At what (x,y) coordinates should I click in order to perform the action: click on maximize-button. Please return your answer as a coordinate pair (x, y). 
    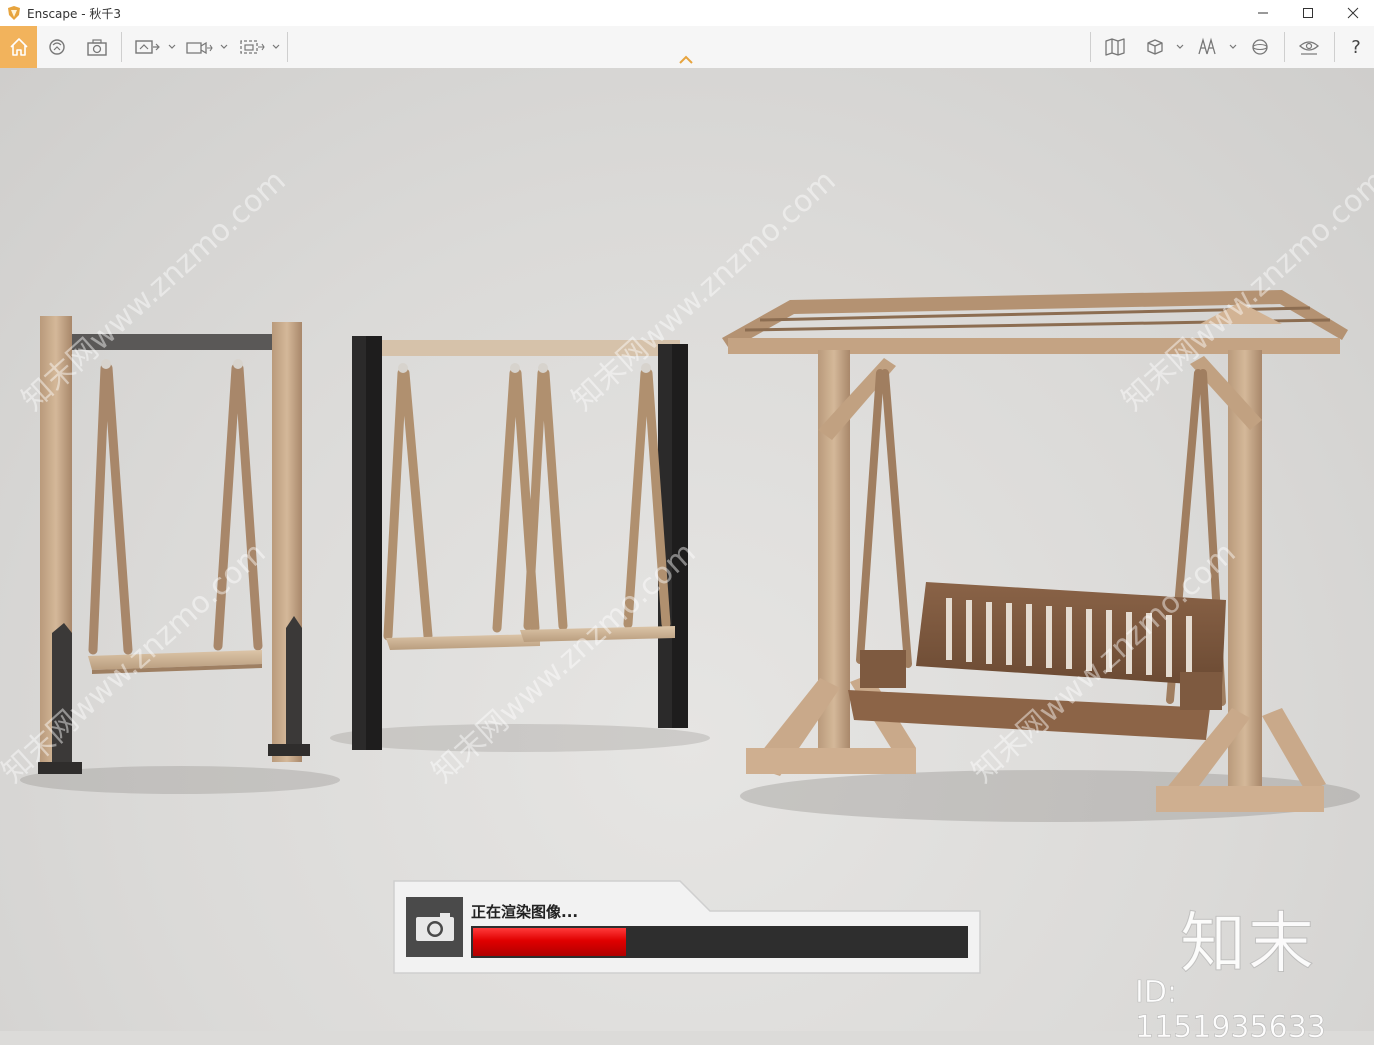
    Looking at the image, I should click on (1308, 13).